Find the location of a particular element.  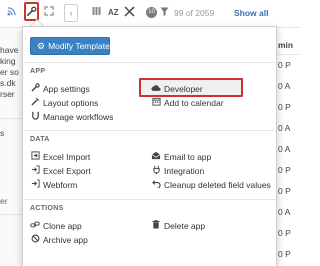

columns-icon is located at coordinates (96, 13).